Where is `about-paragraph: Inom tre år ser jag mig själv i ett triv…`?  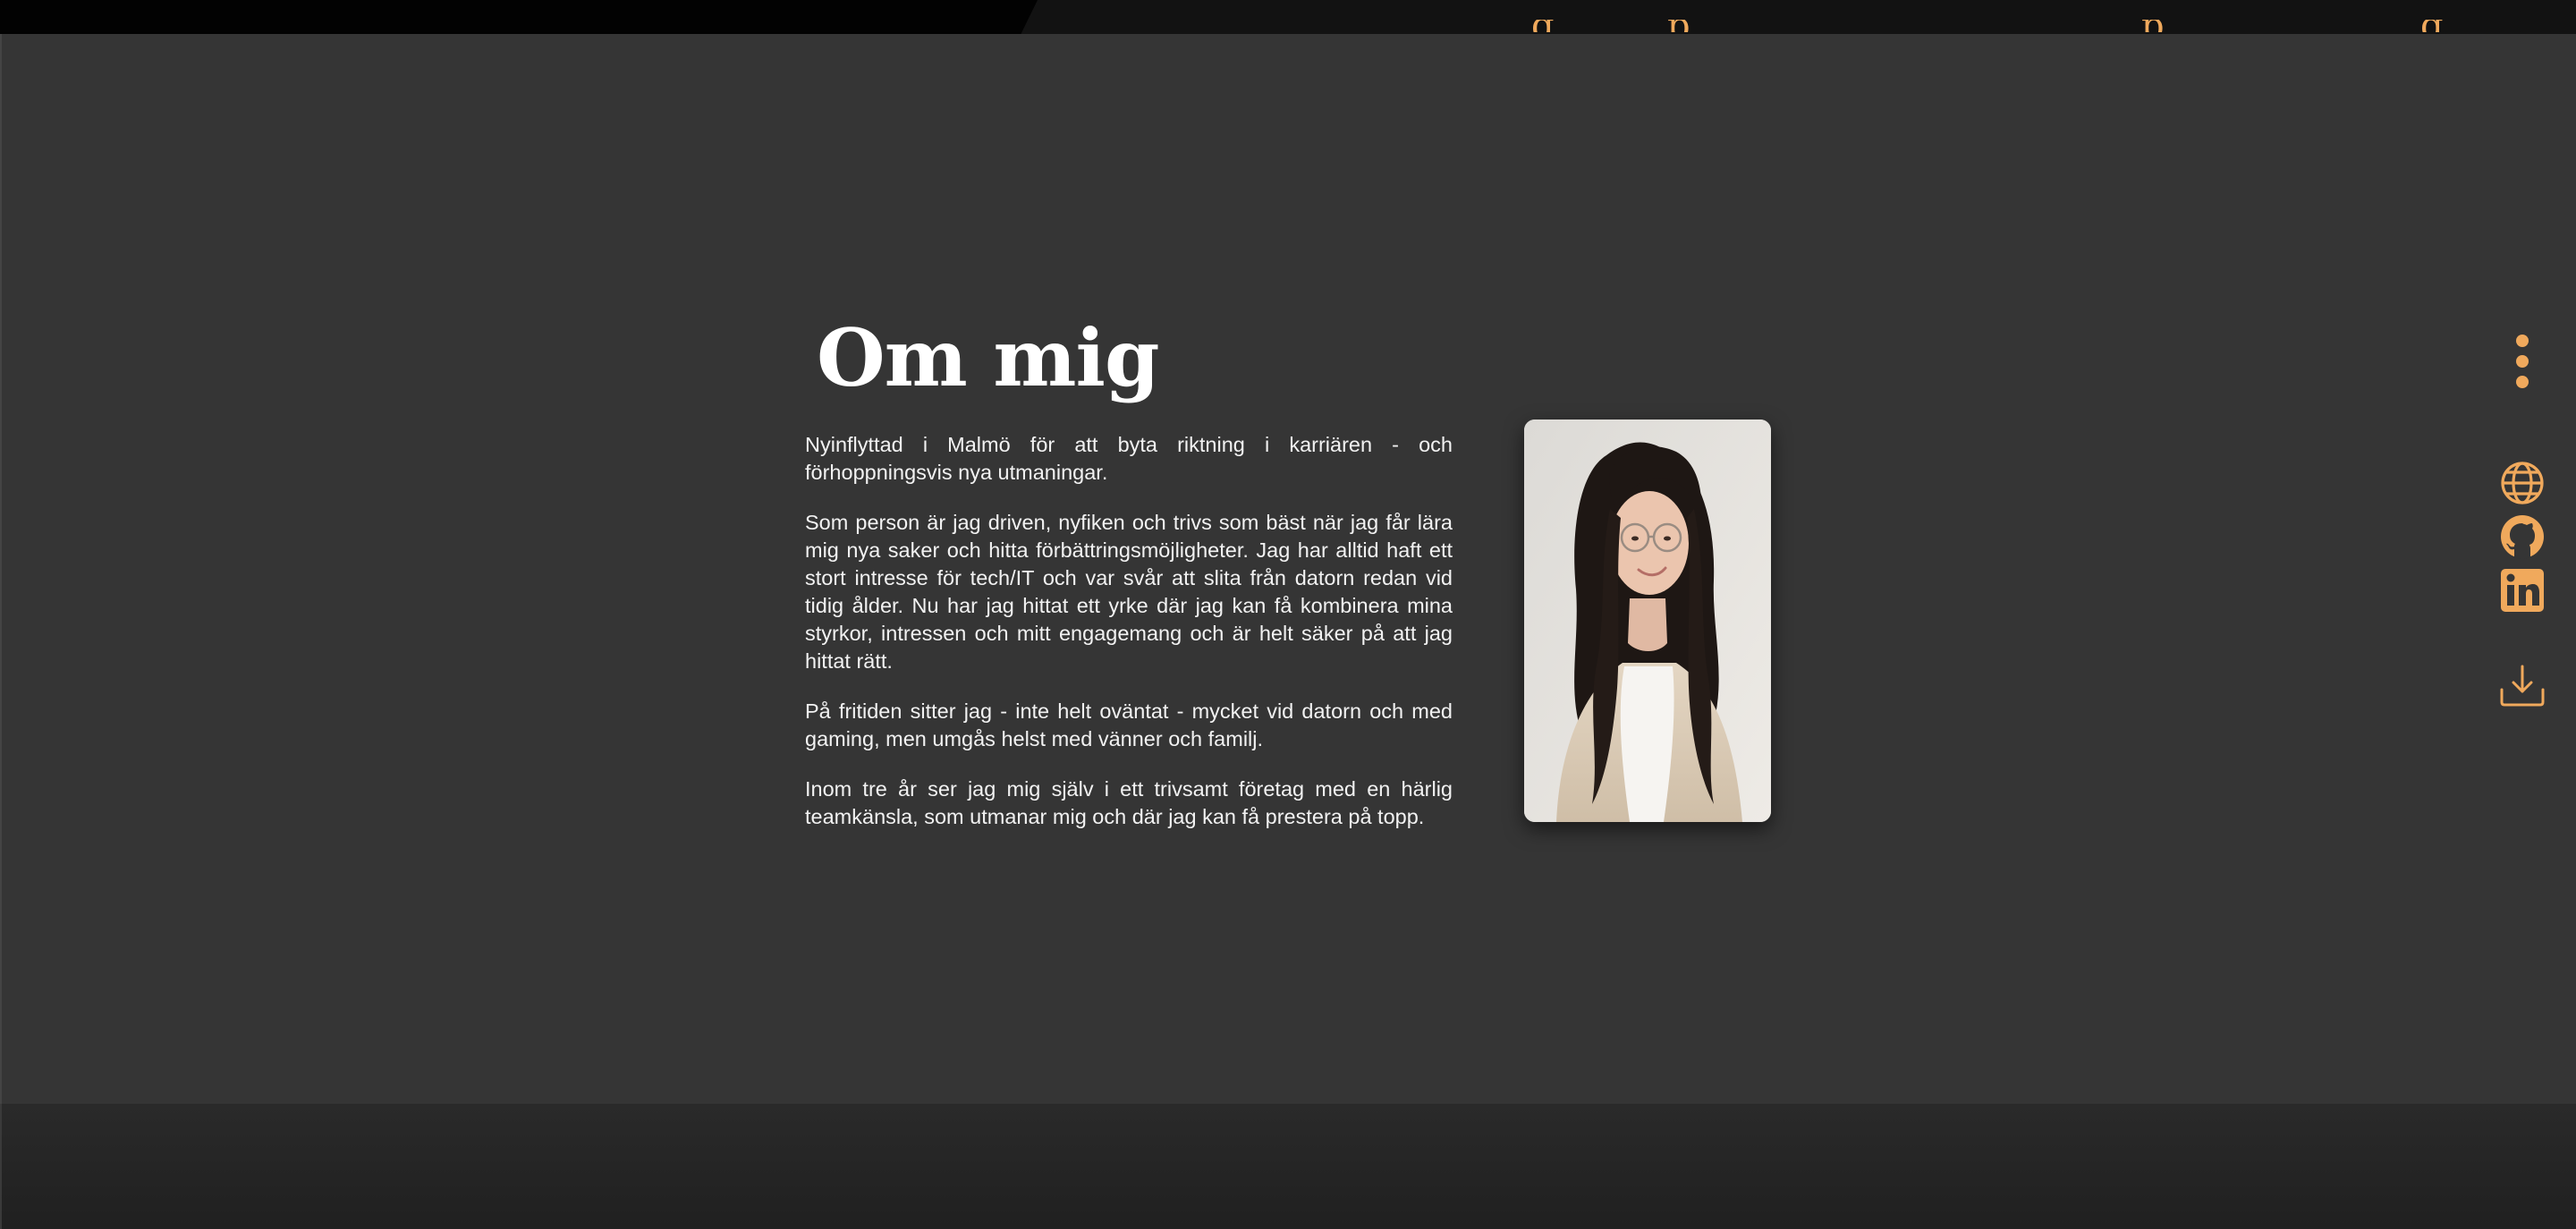 about-paragraph: Inom tre år ser jag mig själv i ett triv… is located at coordinates (1129, 802).